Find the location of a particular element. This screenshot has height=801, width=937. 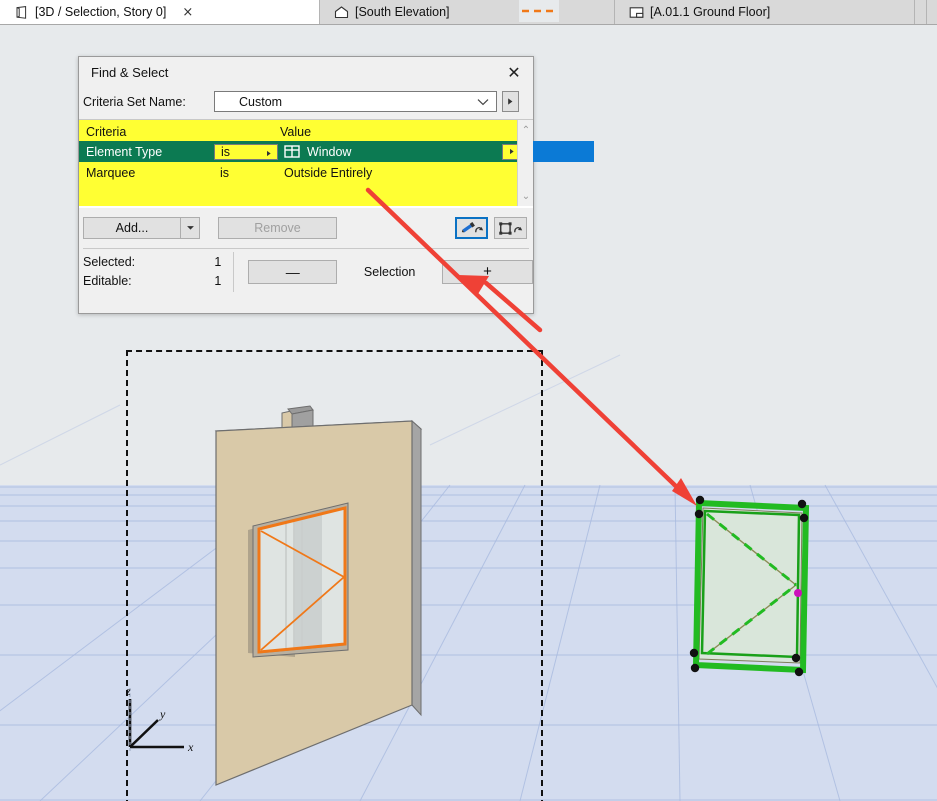

criteria-set-value: Custom is located at coordinates (261, 101).